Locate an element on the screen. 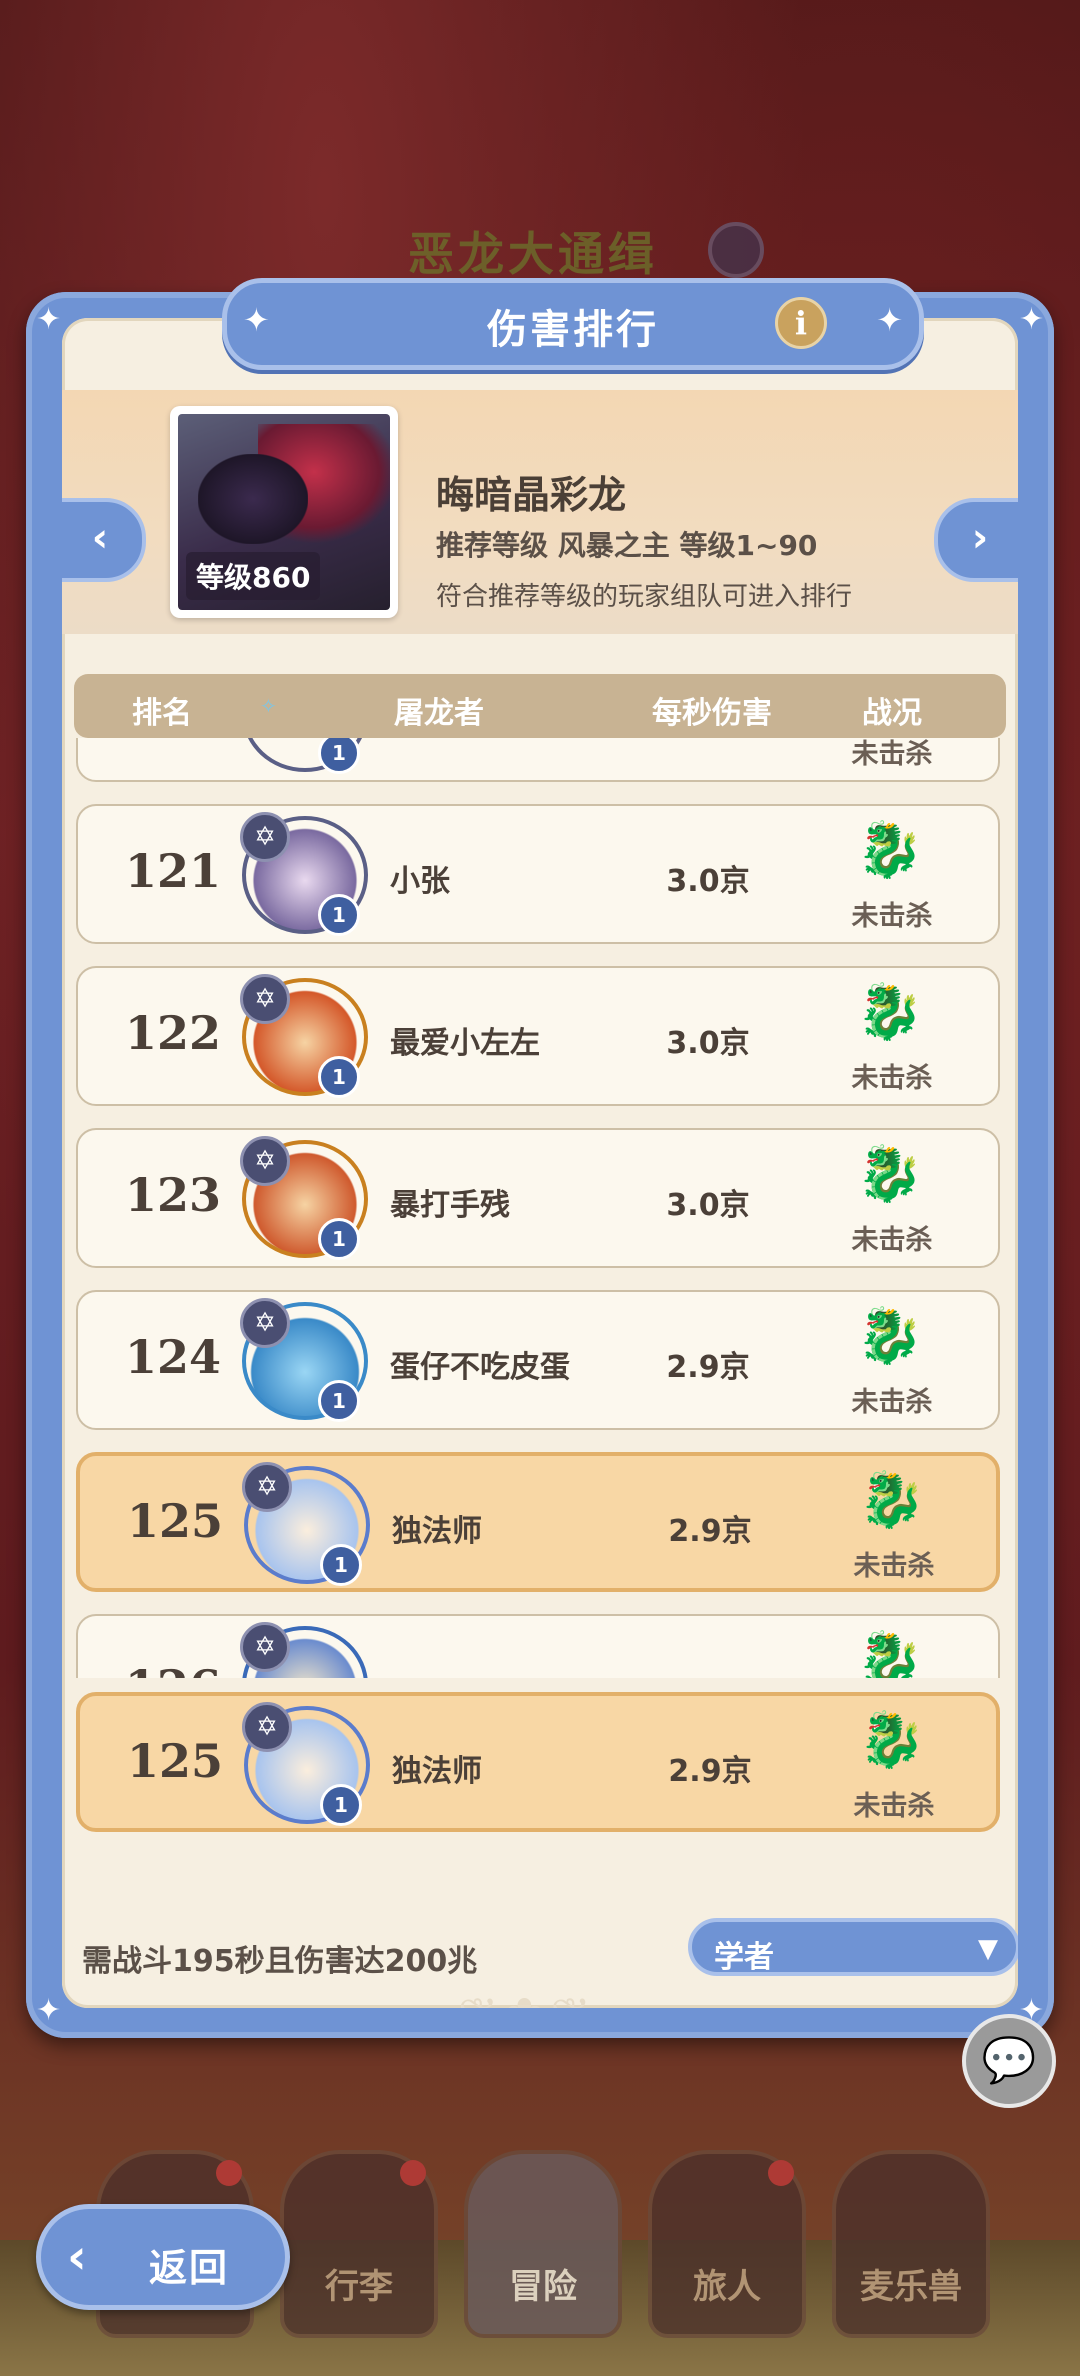 The width and height of the screenshot is (1080, 2376). next-boss-button: › is located at coordinates (976, 540).